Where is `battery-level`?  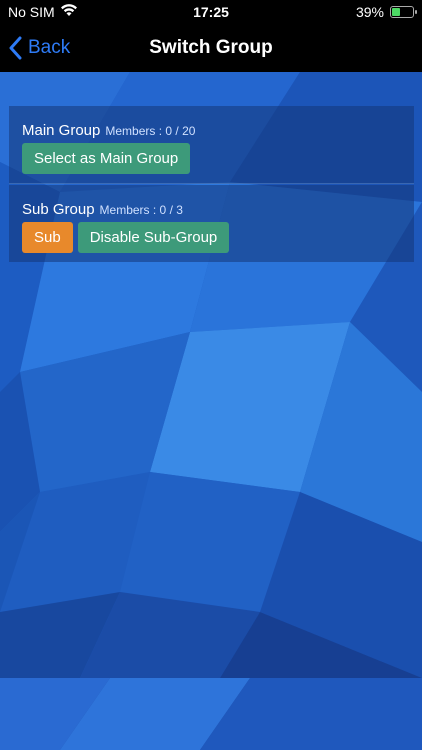
battery-level is located at coordinates (396, 12).